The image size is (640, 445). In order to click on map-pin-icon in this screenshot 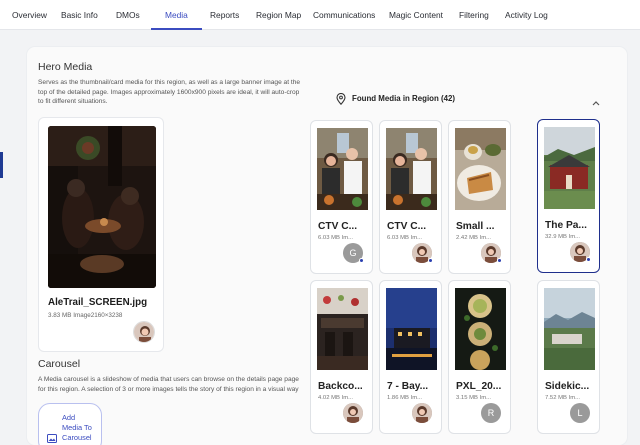, I will do `click(341, 101)`.